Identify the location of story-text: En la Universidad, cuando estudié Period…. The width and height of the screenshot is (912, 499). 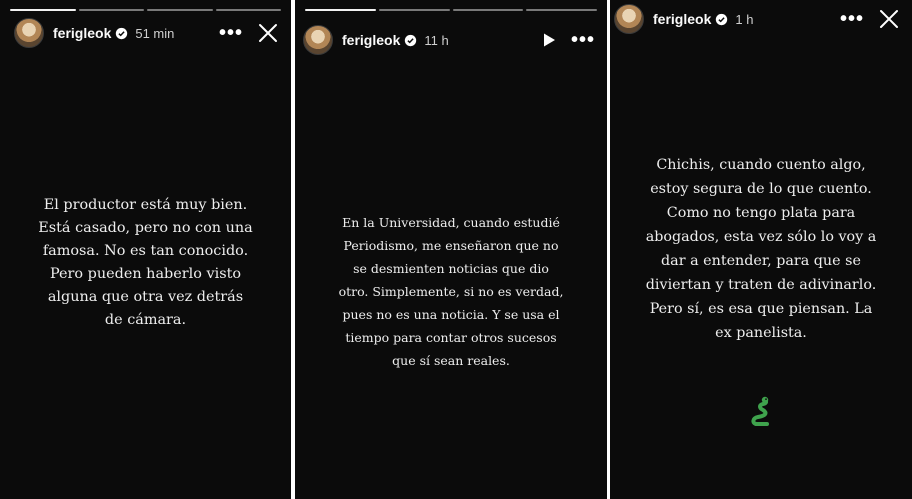
(451, 291).